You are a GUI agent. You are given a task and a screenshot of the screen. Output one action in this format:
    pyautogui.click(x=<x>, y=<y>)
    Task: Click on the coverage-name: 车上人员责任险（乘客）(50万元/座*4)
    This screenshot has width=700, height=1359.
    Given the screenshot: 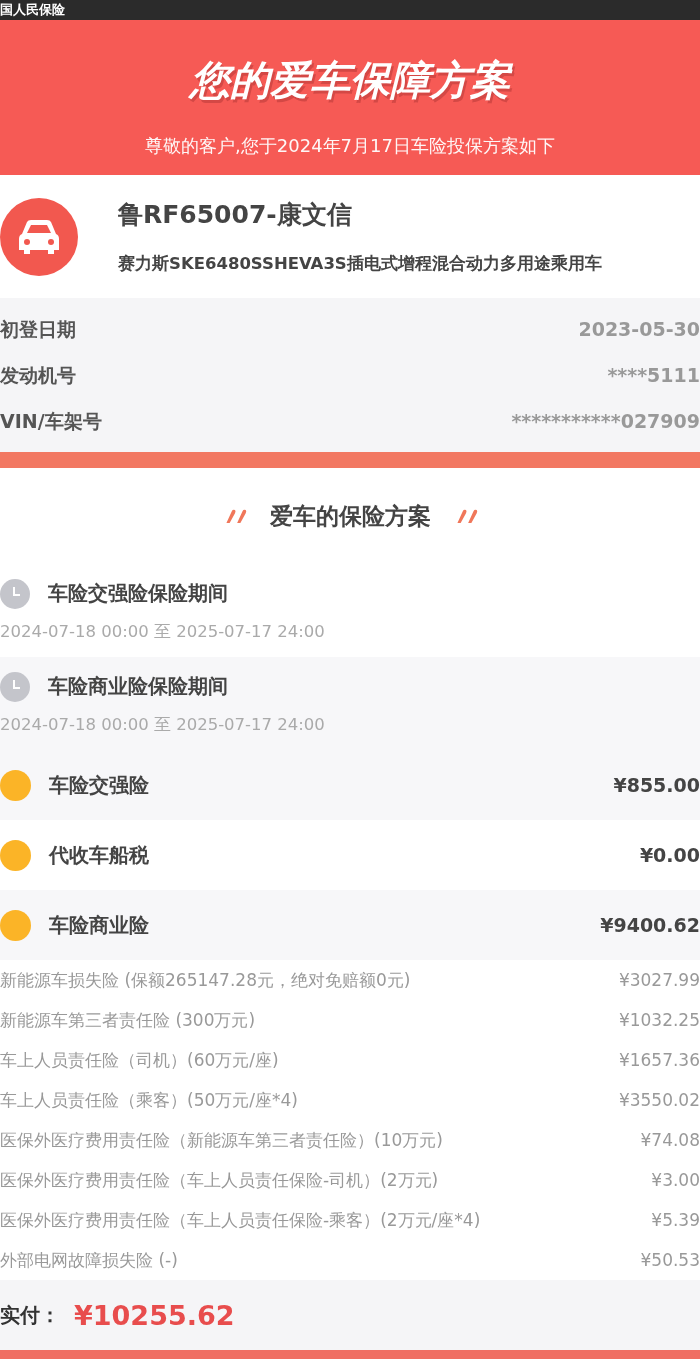 What is the action you would take?
    pyautogui.click(x=149, y=1100)
    